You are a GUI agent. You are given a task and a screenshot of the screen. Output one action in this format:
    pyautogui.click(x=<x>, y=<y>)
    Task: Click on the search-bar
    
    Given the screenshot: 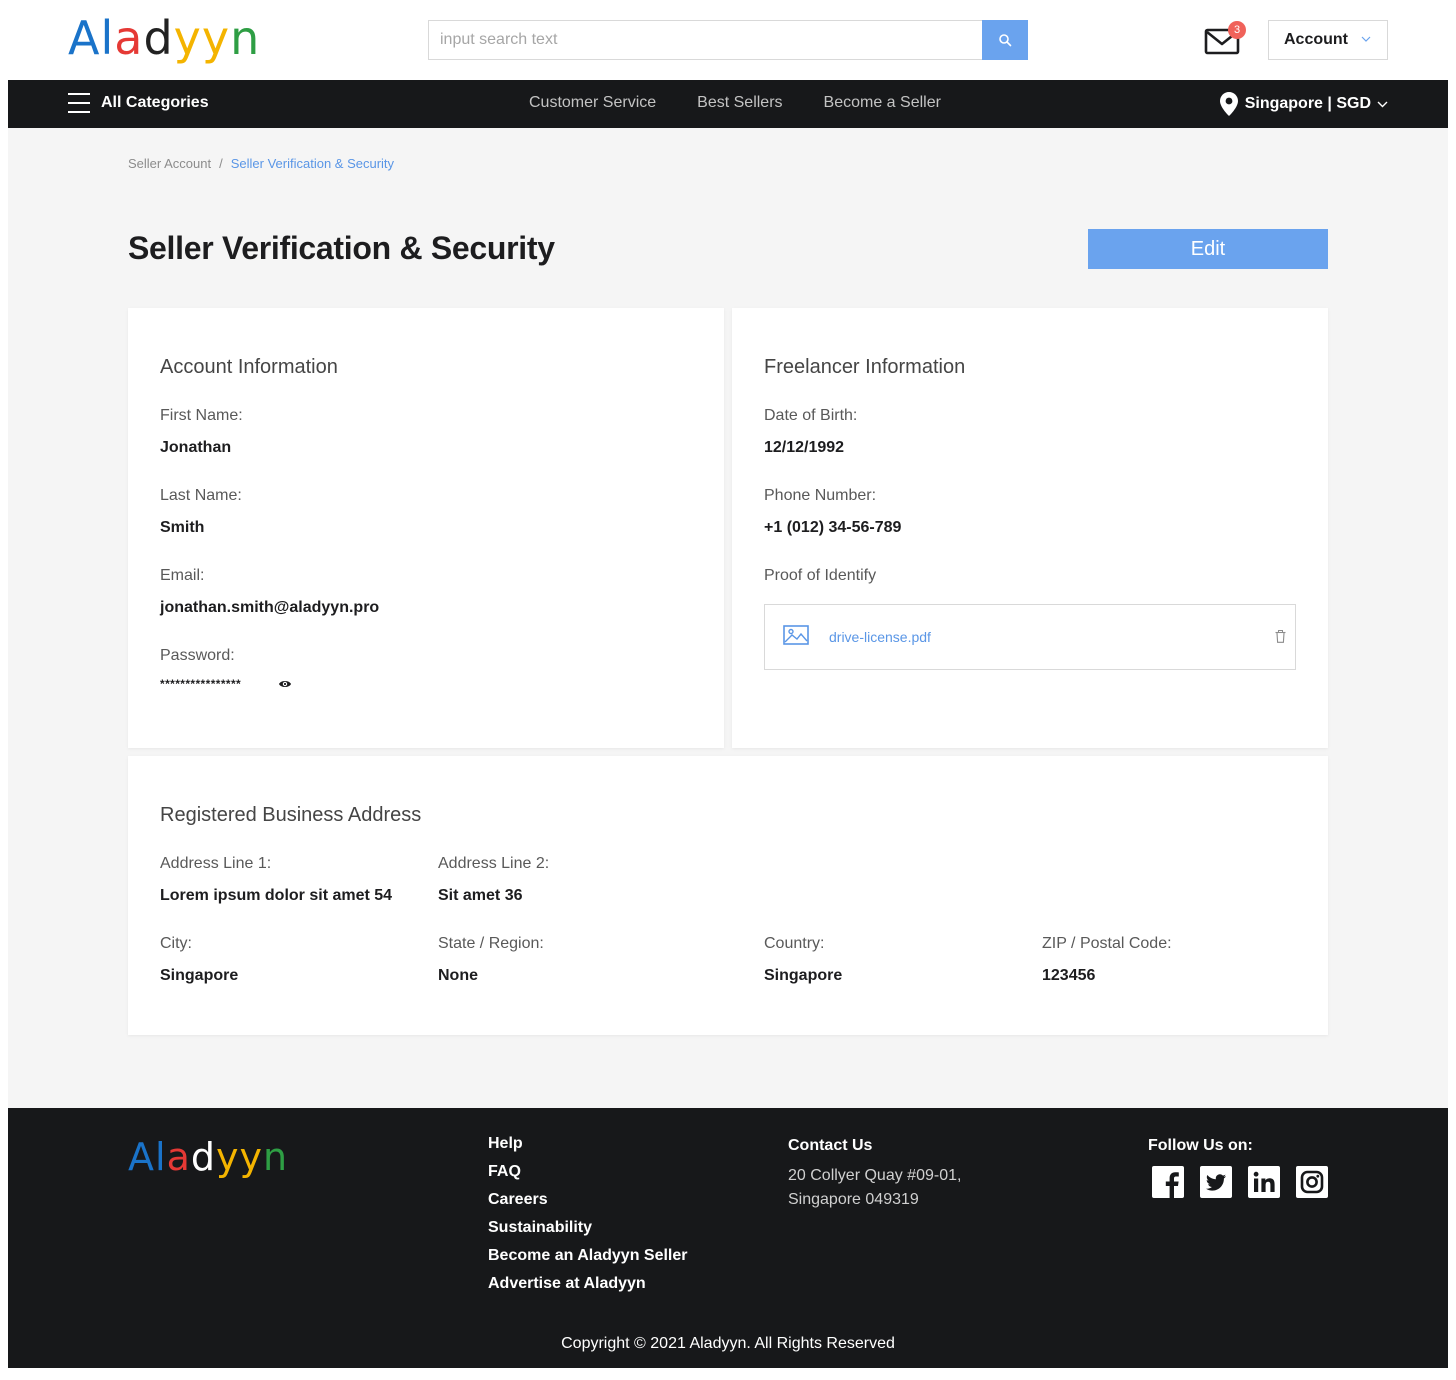 What is the action you would take?
    pyautogui.click(x=728, y=40)
    